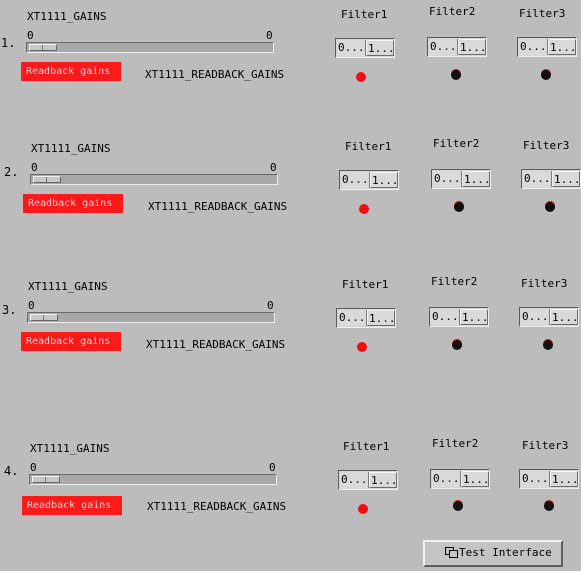  Describe the element at coordinates (9, 310) in the screenshot. I see `row-index: 3.` at that location.